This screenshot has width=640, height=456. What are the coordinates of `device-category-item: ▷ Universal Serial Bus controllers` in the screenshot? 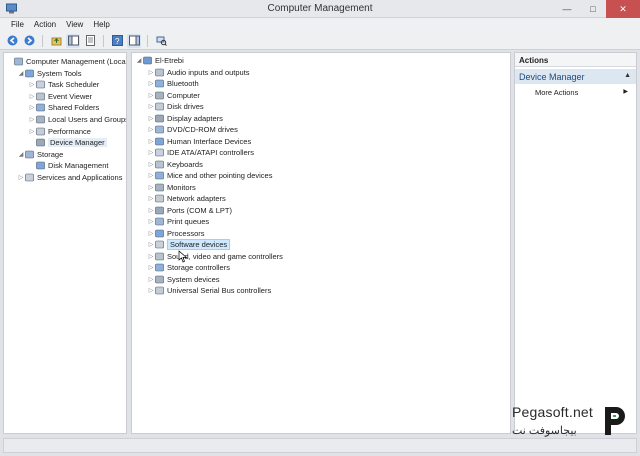 It's located at (209, 290).